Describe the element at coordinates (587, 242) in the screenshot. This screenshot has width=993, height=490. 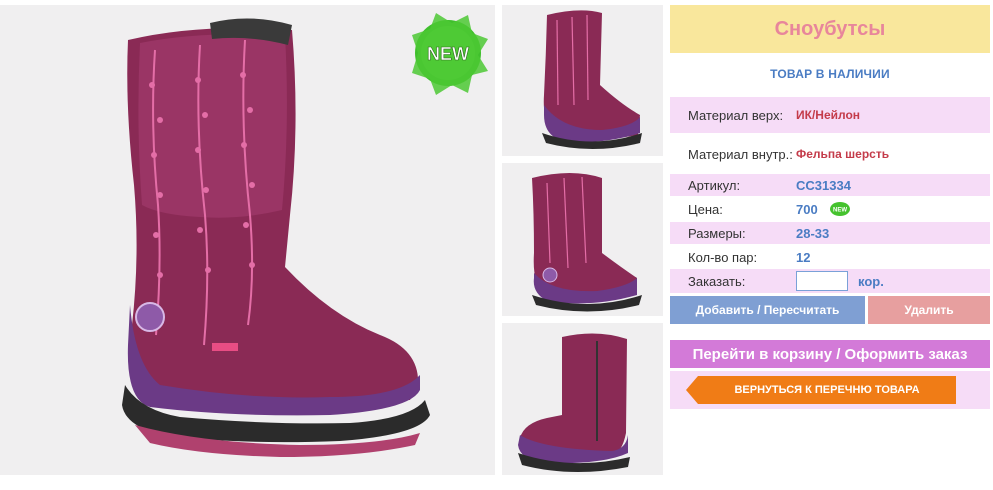
I see `boot-thumb-angle` at that location.